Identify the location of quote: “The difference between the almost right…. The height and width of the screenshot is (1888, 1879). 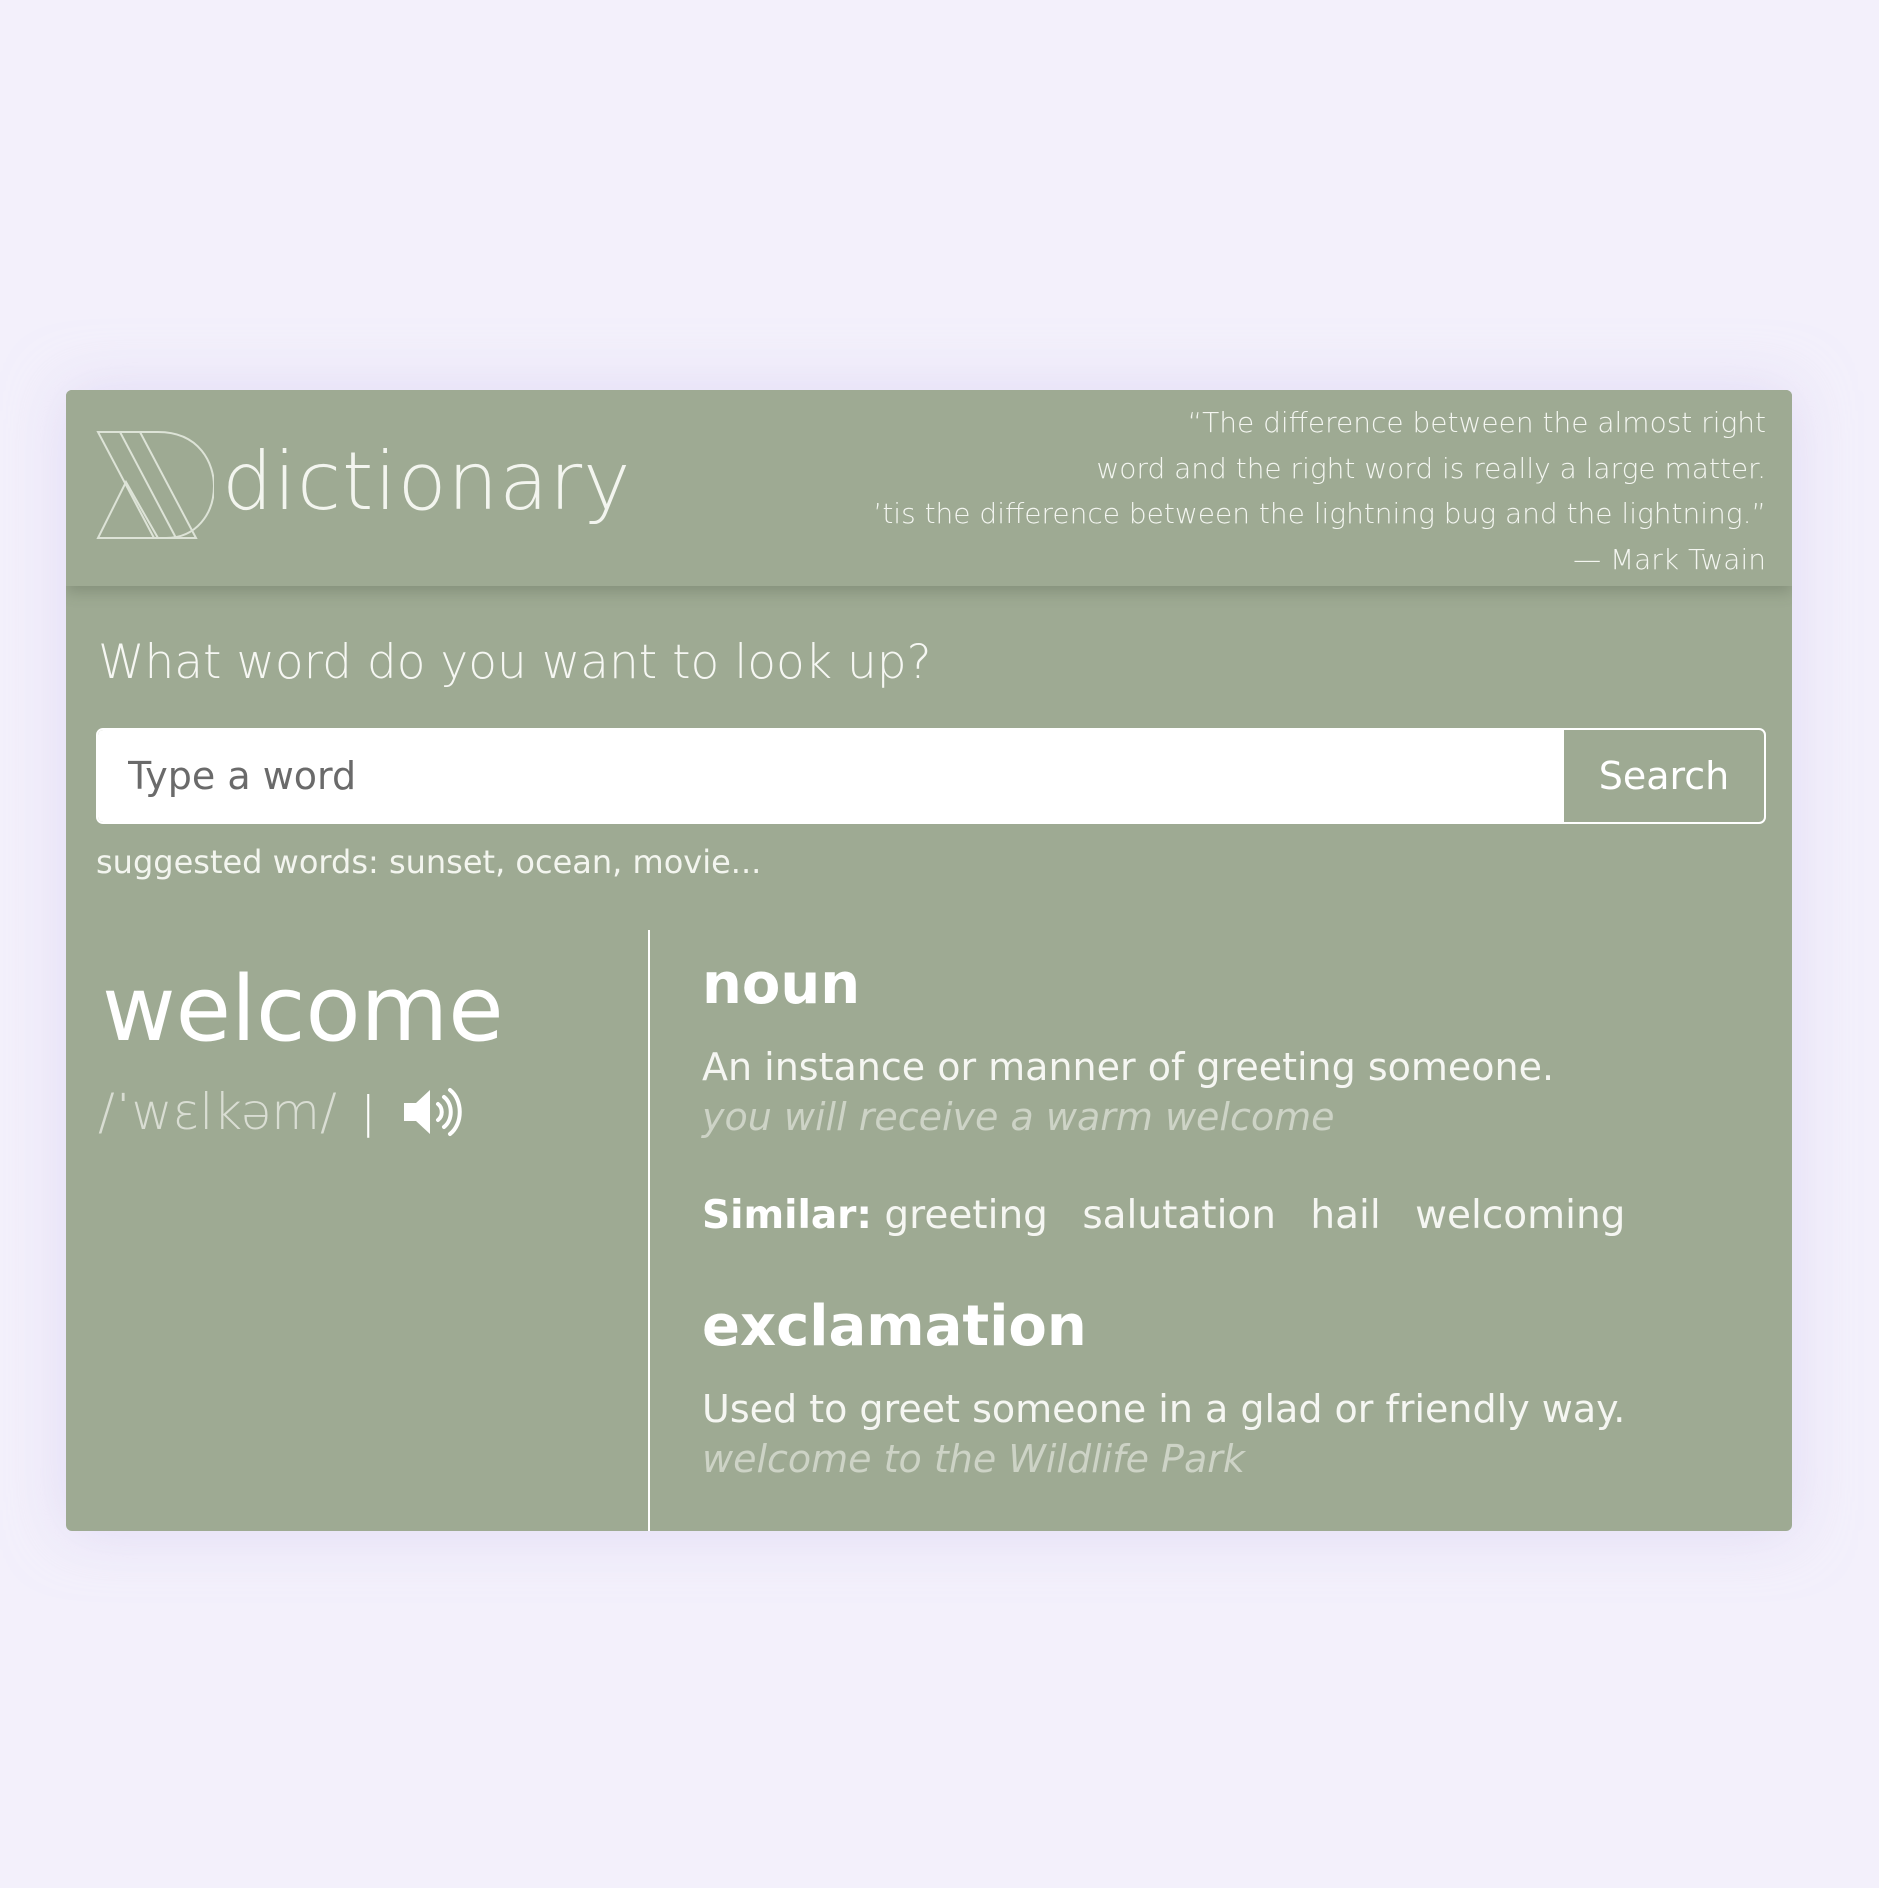
(1319, 491).